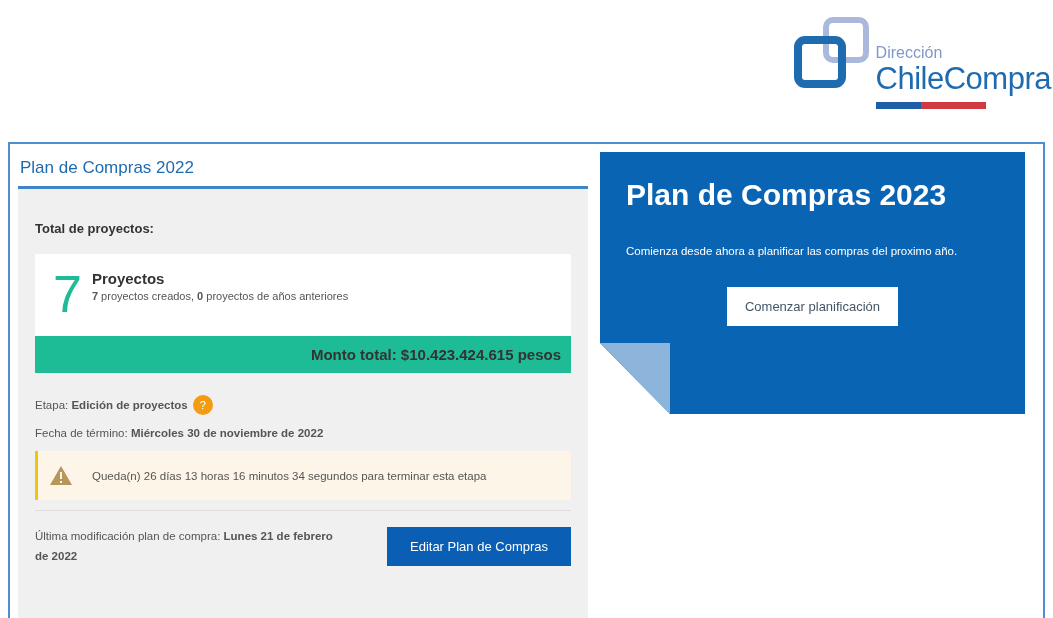  I want to click on stage-text: Etapa: Edición de proyectos, so click(111, 405).